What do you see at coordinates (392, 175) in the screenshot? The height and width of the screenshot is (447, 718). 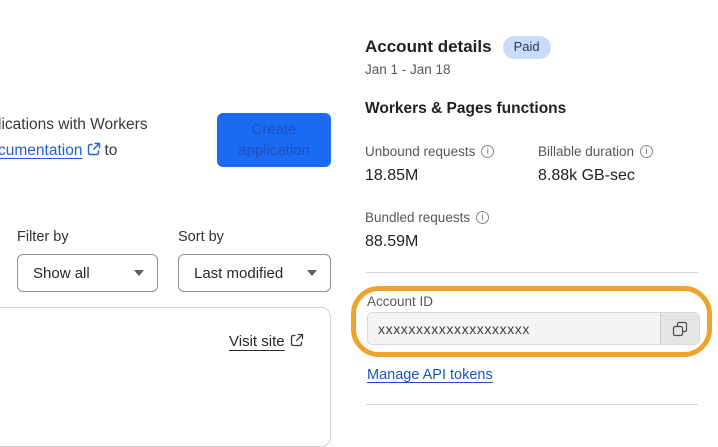 I see `stat-value-unbound-requests: 18.85M` at bounding box center [392, 175].